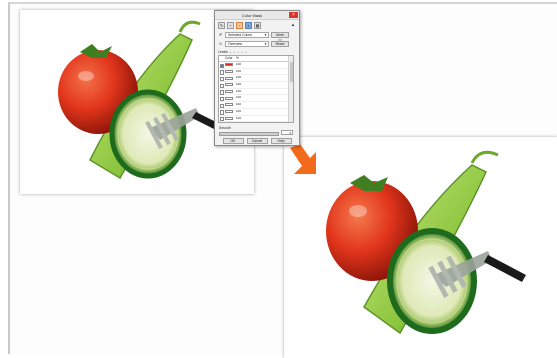 This screenshot has height=358, width=557. I want to click on smooth-slider, so click(249, 134).